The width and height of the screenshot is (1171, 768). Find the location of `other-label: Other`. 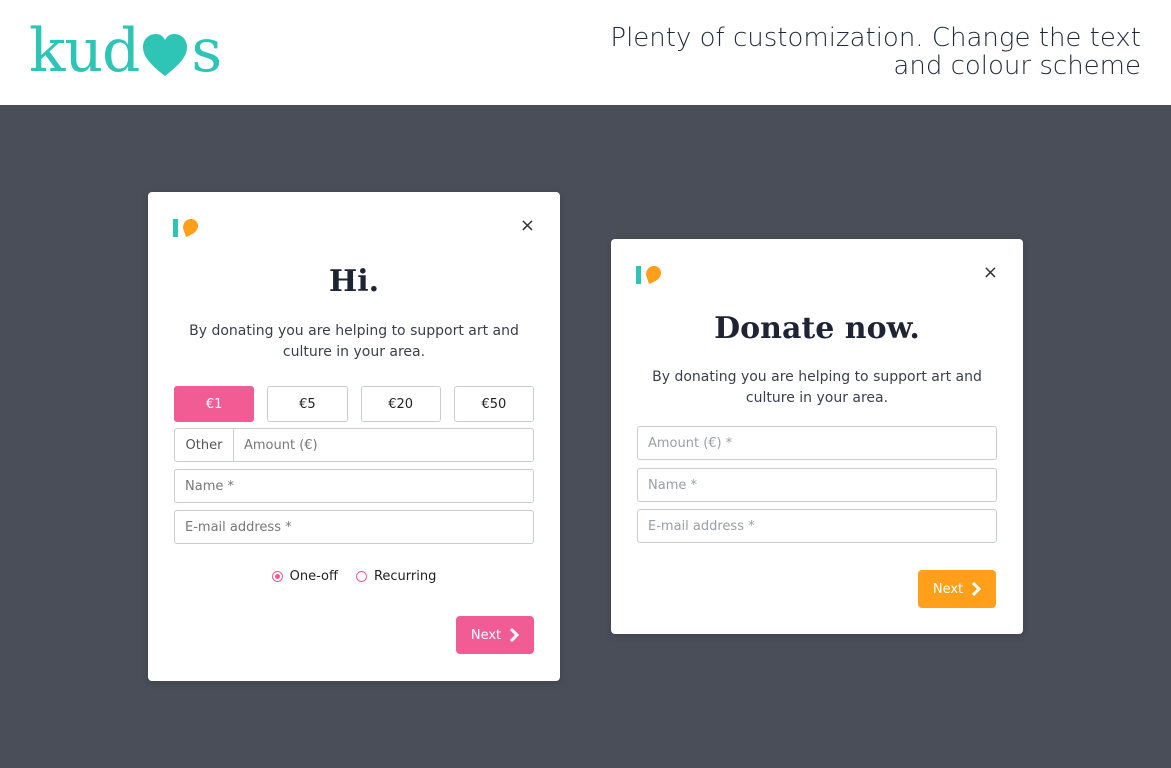

other-label: Other is located at coordinates (204, 445).